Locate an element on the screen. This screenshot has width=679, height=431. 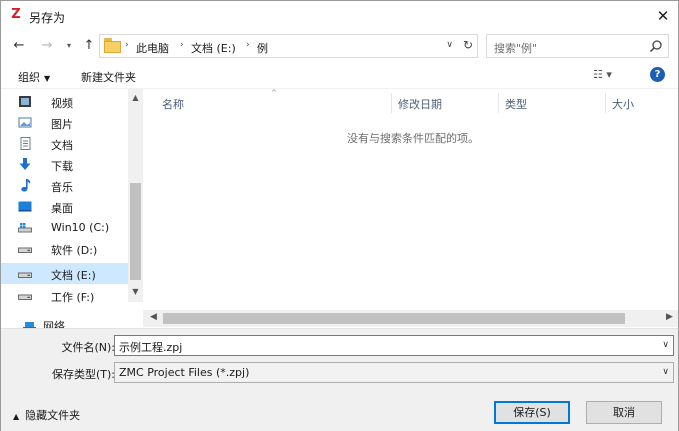
empty-list-message: 没有与搜索条件匹配的项。 is located at coordinates (413, 138).